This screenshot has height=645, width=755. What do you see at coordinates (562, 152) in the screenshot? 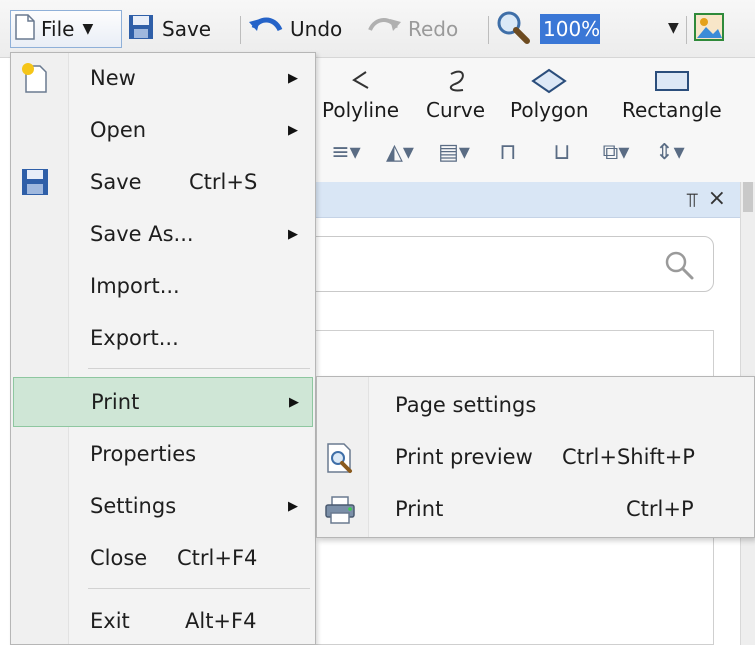
I see `send-back-icon: ⊔` at bounding box center [562, 152].